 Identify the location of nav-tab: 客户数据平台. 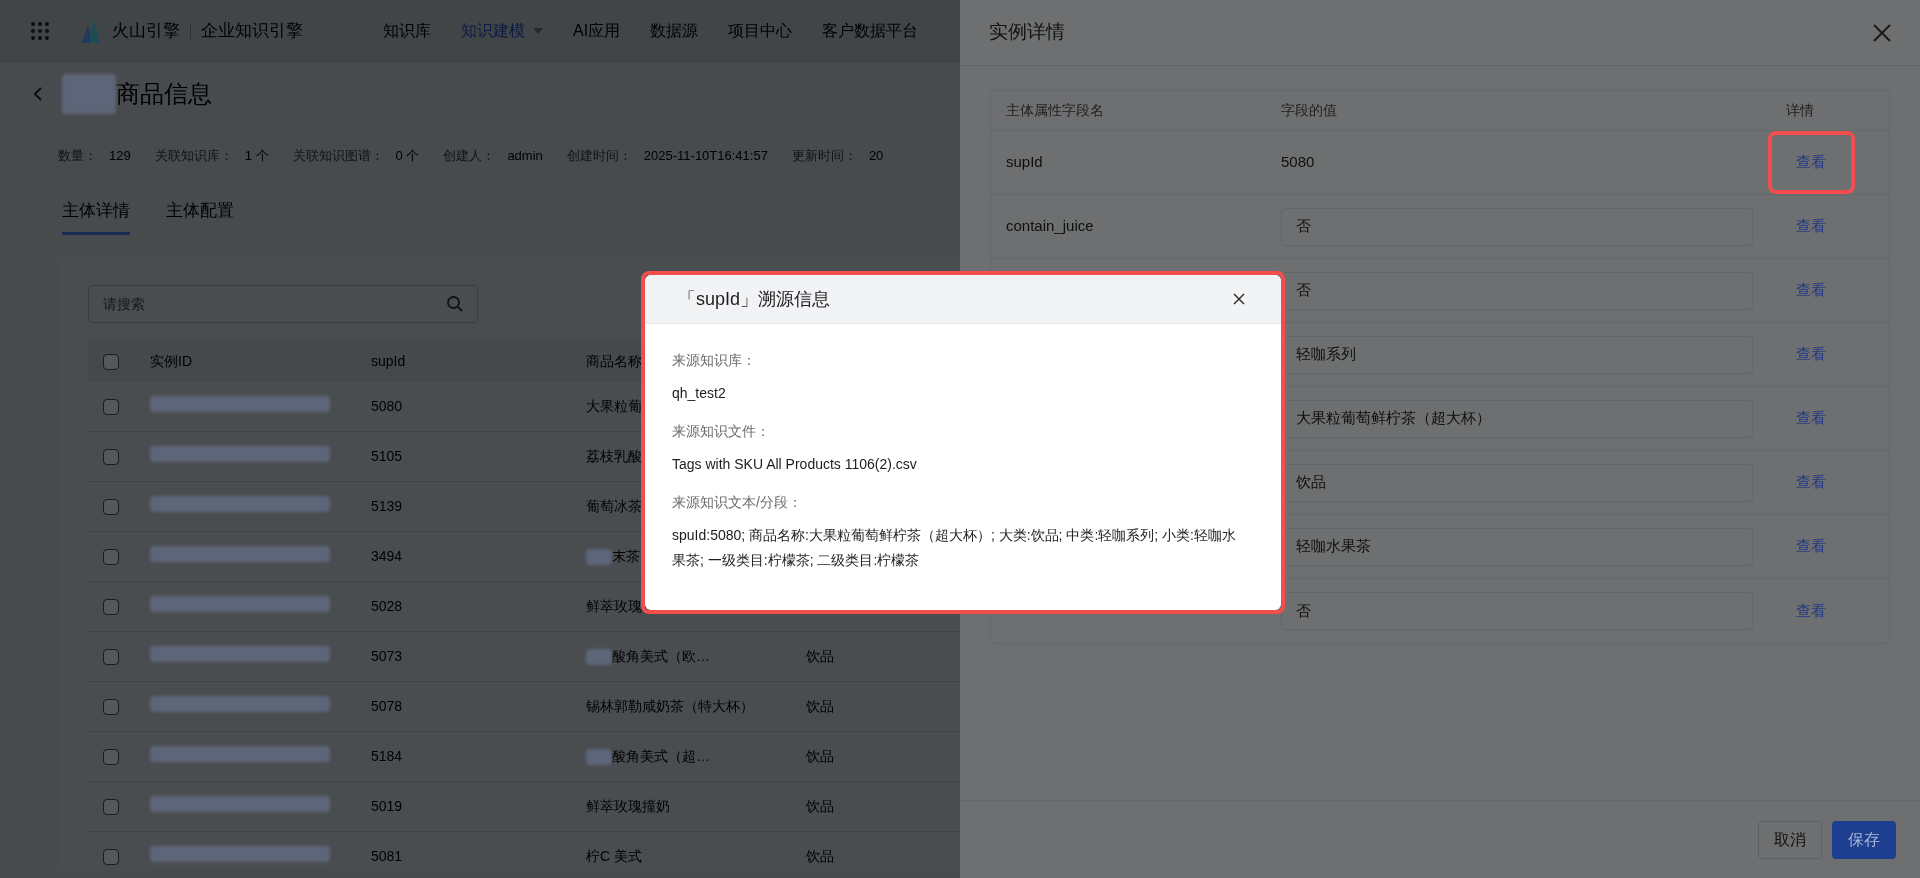
(870, 30).